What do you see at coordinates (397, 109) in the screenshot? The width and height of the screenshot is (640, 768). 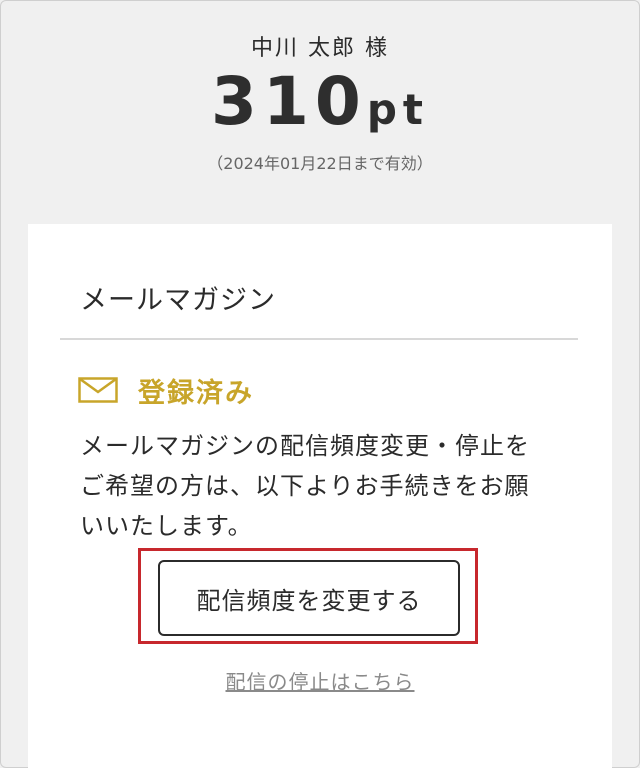 I see `points-unit: pt` at bounding box center [397, 109].